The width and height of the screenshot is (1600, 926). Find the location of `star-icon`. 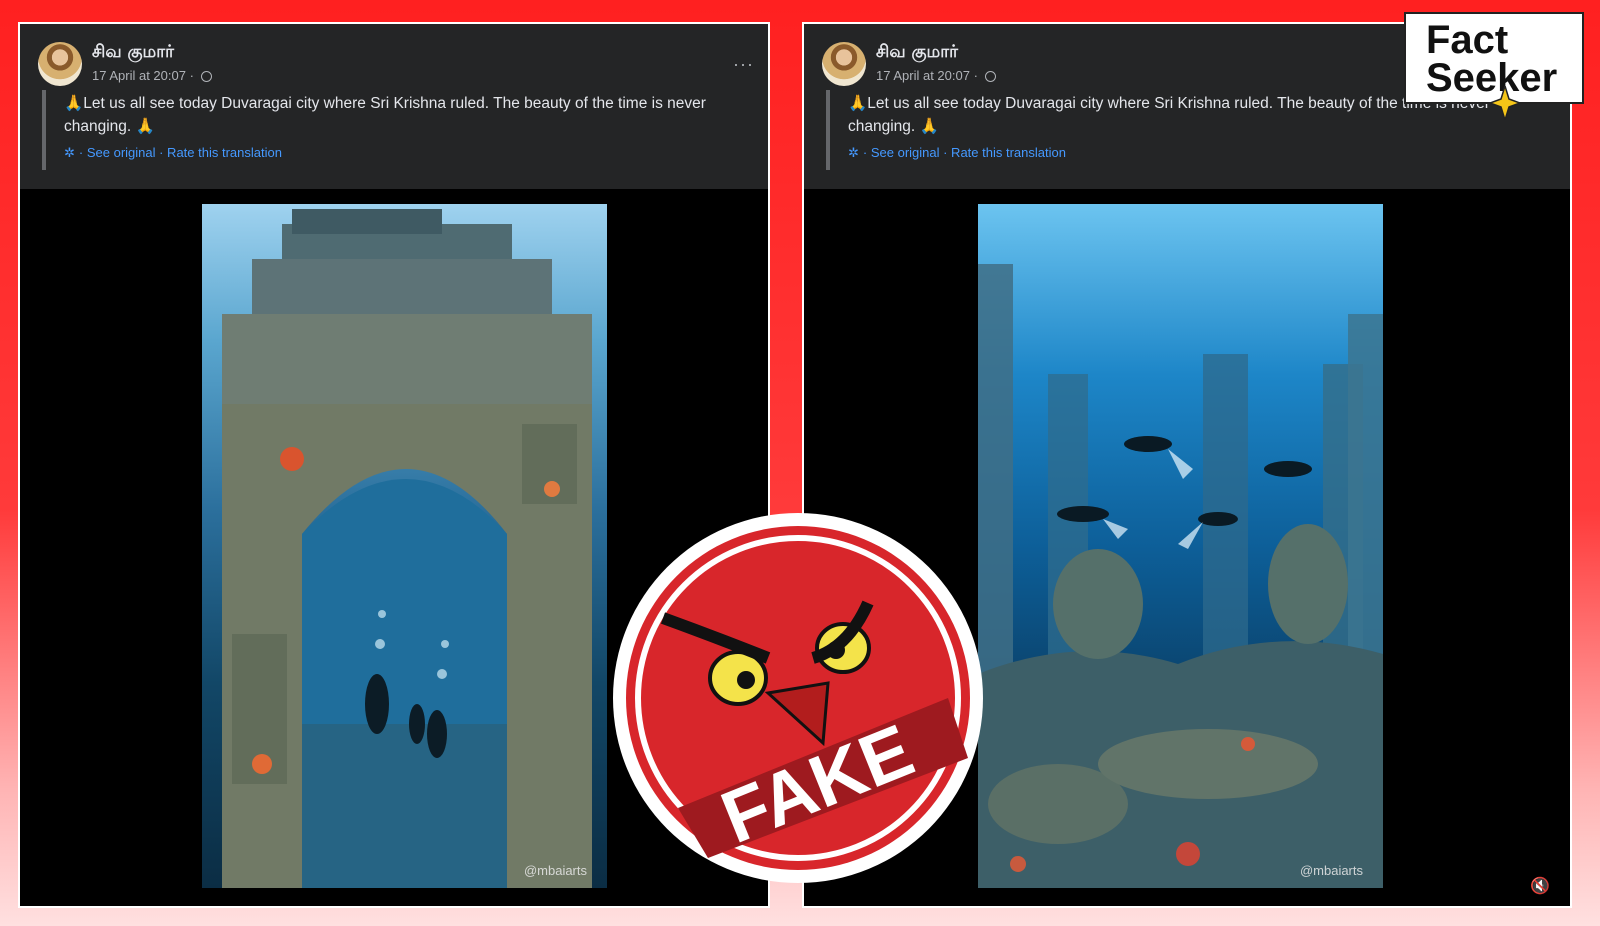

star-icon is located at coordinates (1505, 103).